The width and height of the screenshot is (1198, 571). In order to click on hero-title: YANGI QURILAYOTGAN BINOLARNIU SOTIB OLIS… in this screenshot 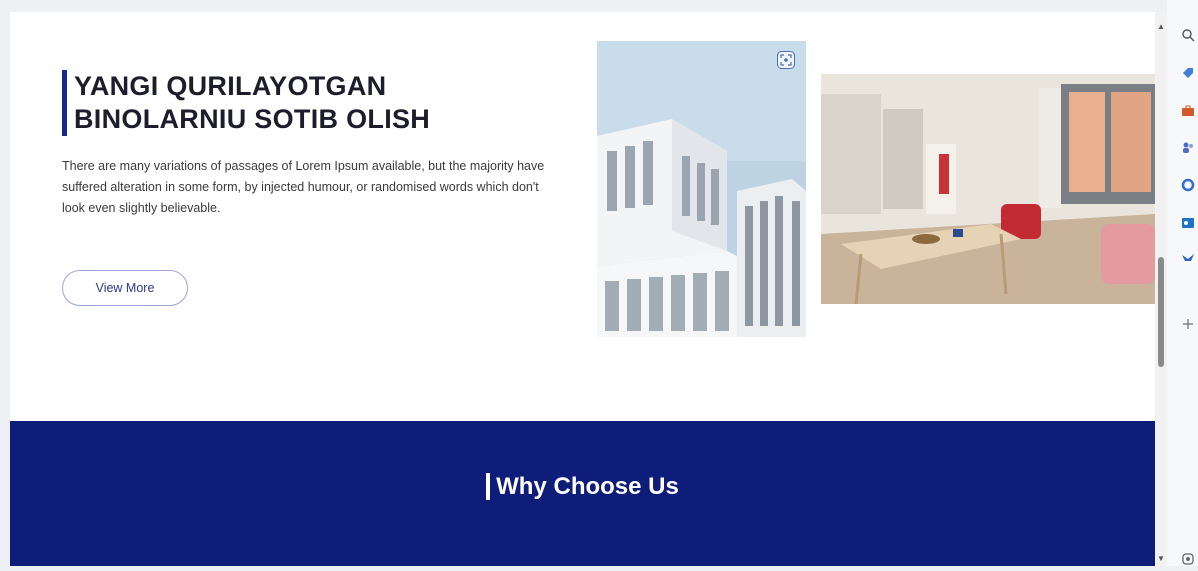, I will do `click(312, 103)`.